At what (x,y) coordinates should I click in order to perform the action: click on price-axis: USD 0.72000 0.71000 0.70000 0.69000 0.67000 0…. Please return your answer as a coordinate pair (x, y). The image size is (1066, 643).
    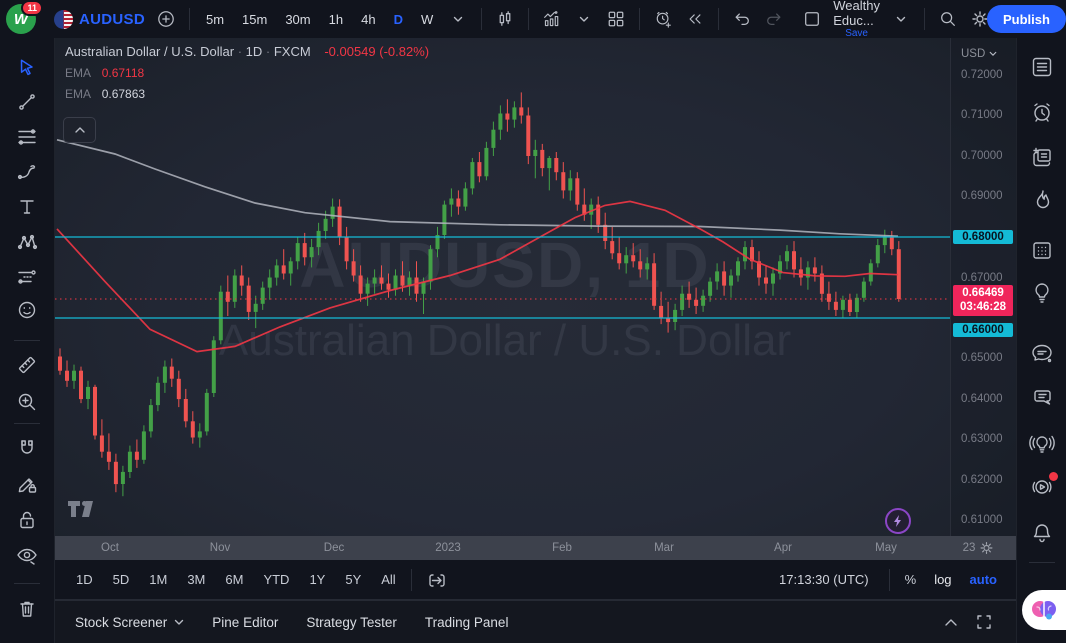
    Looking at the image, I should click on (983, 287).